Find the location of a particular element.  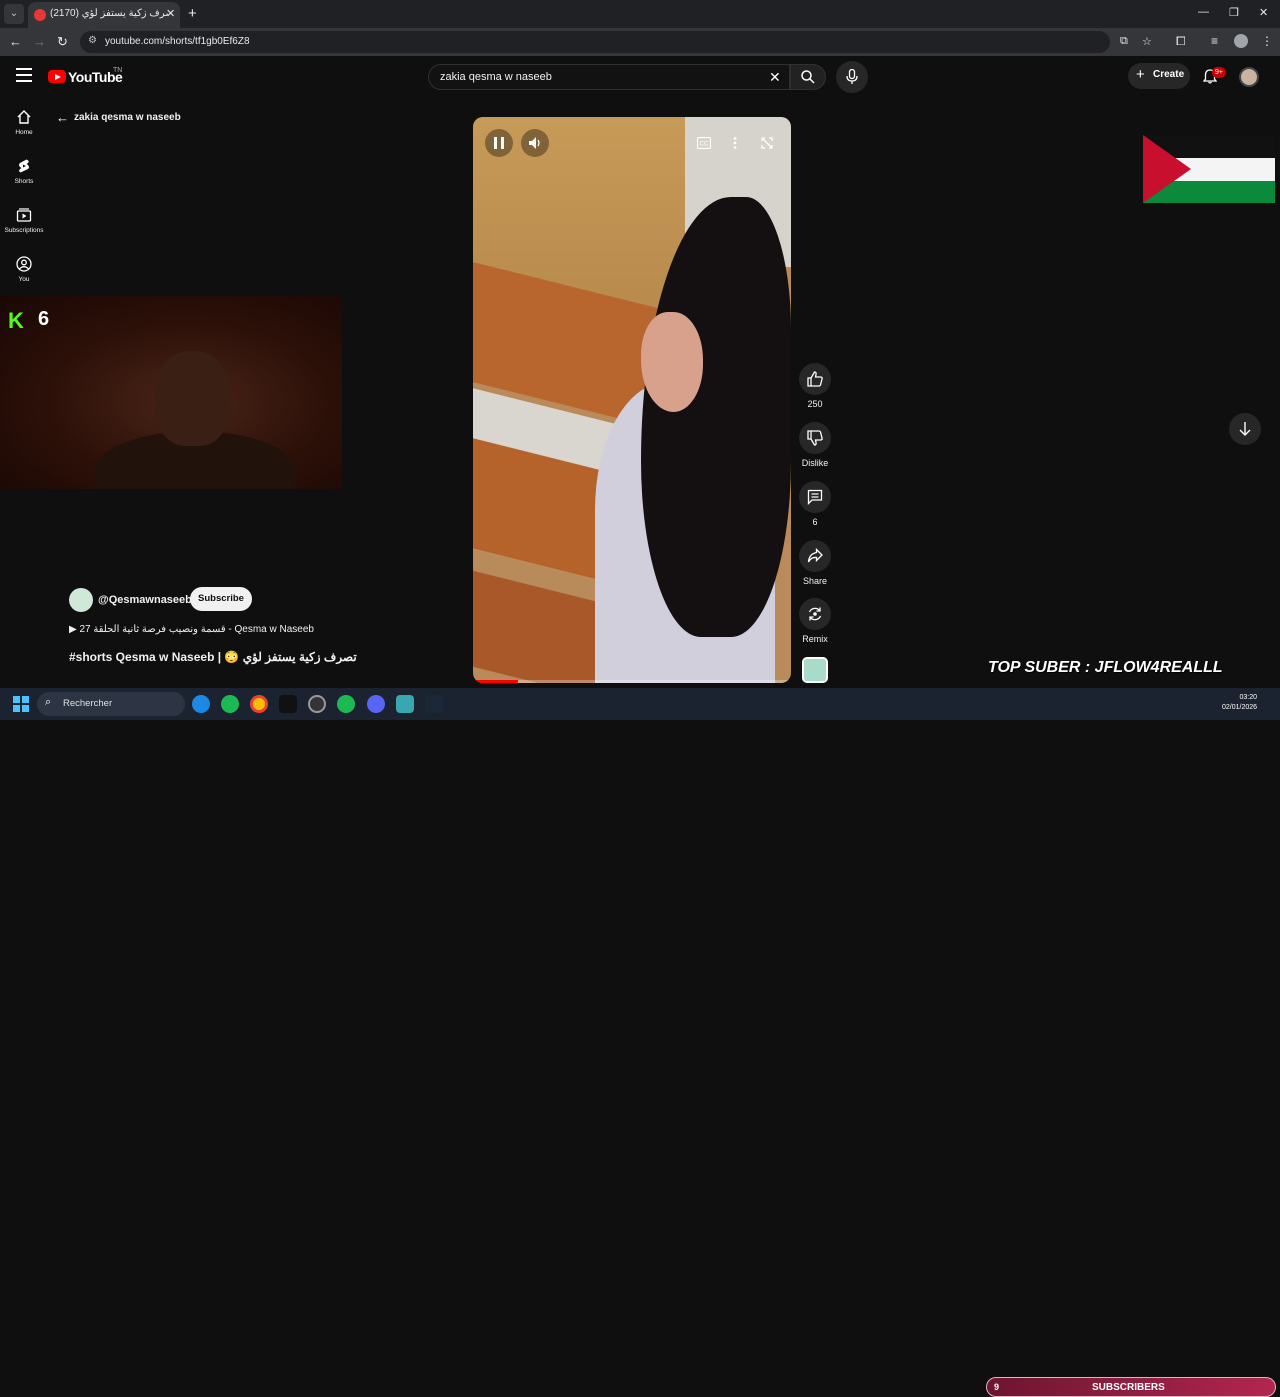

pause-button is located at coordinates (499, 143).